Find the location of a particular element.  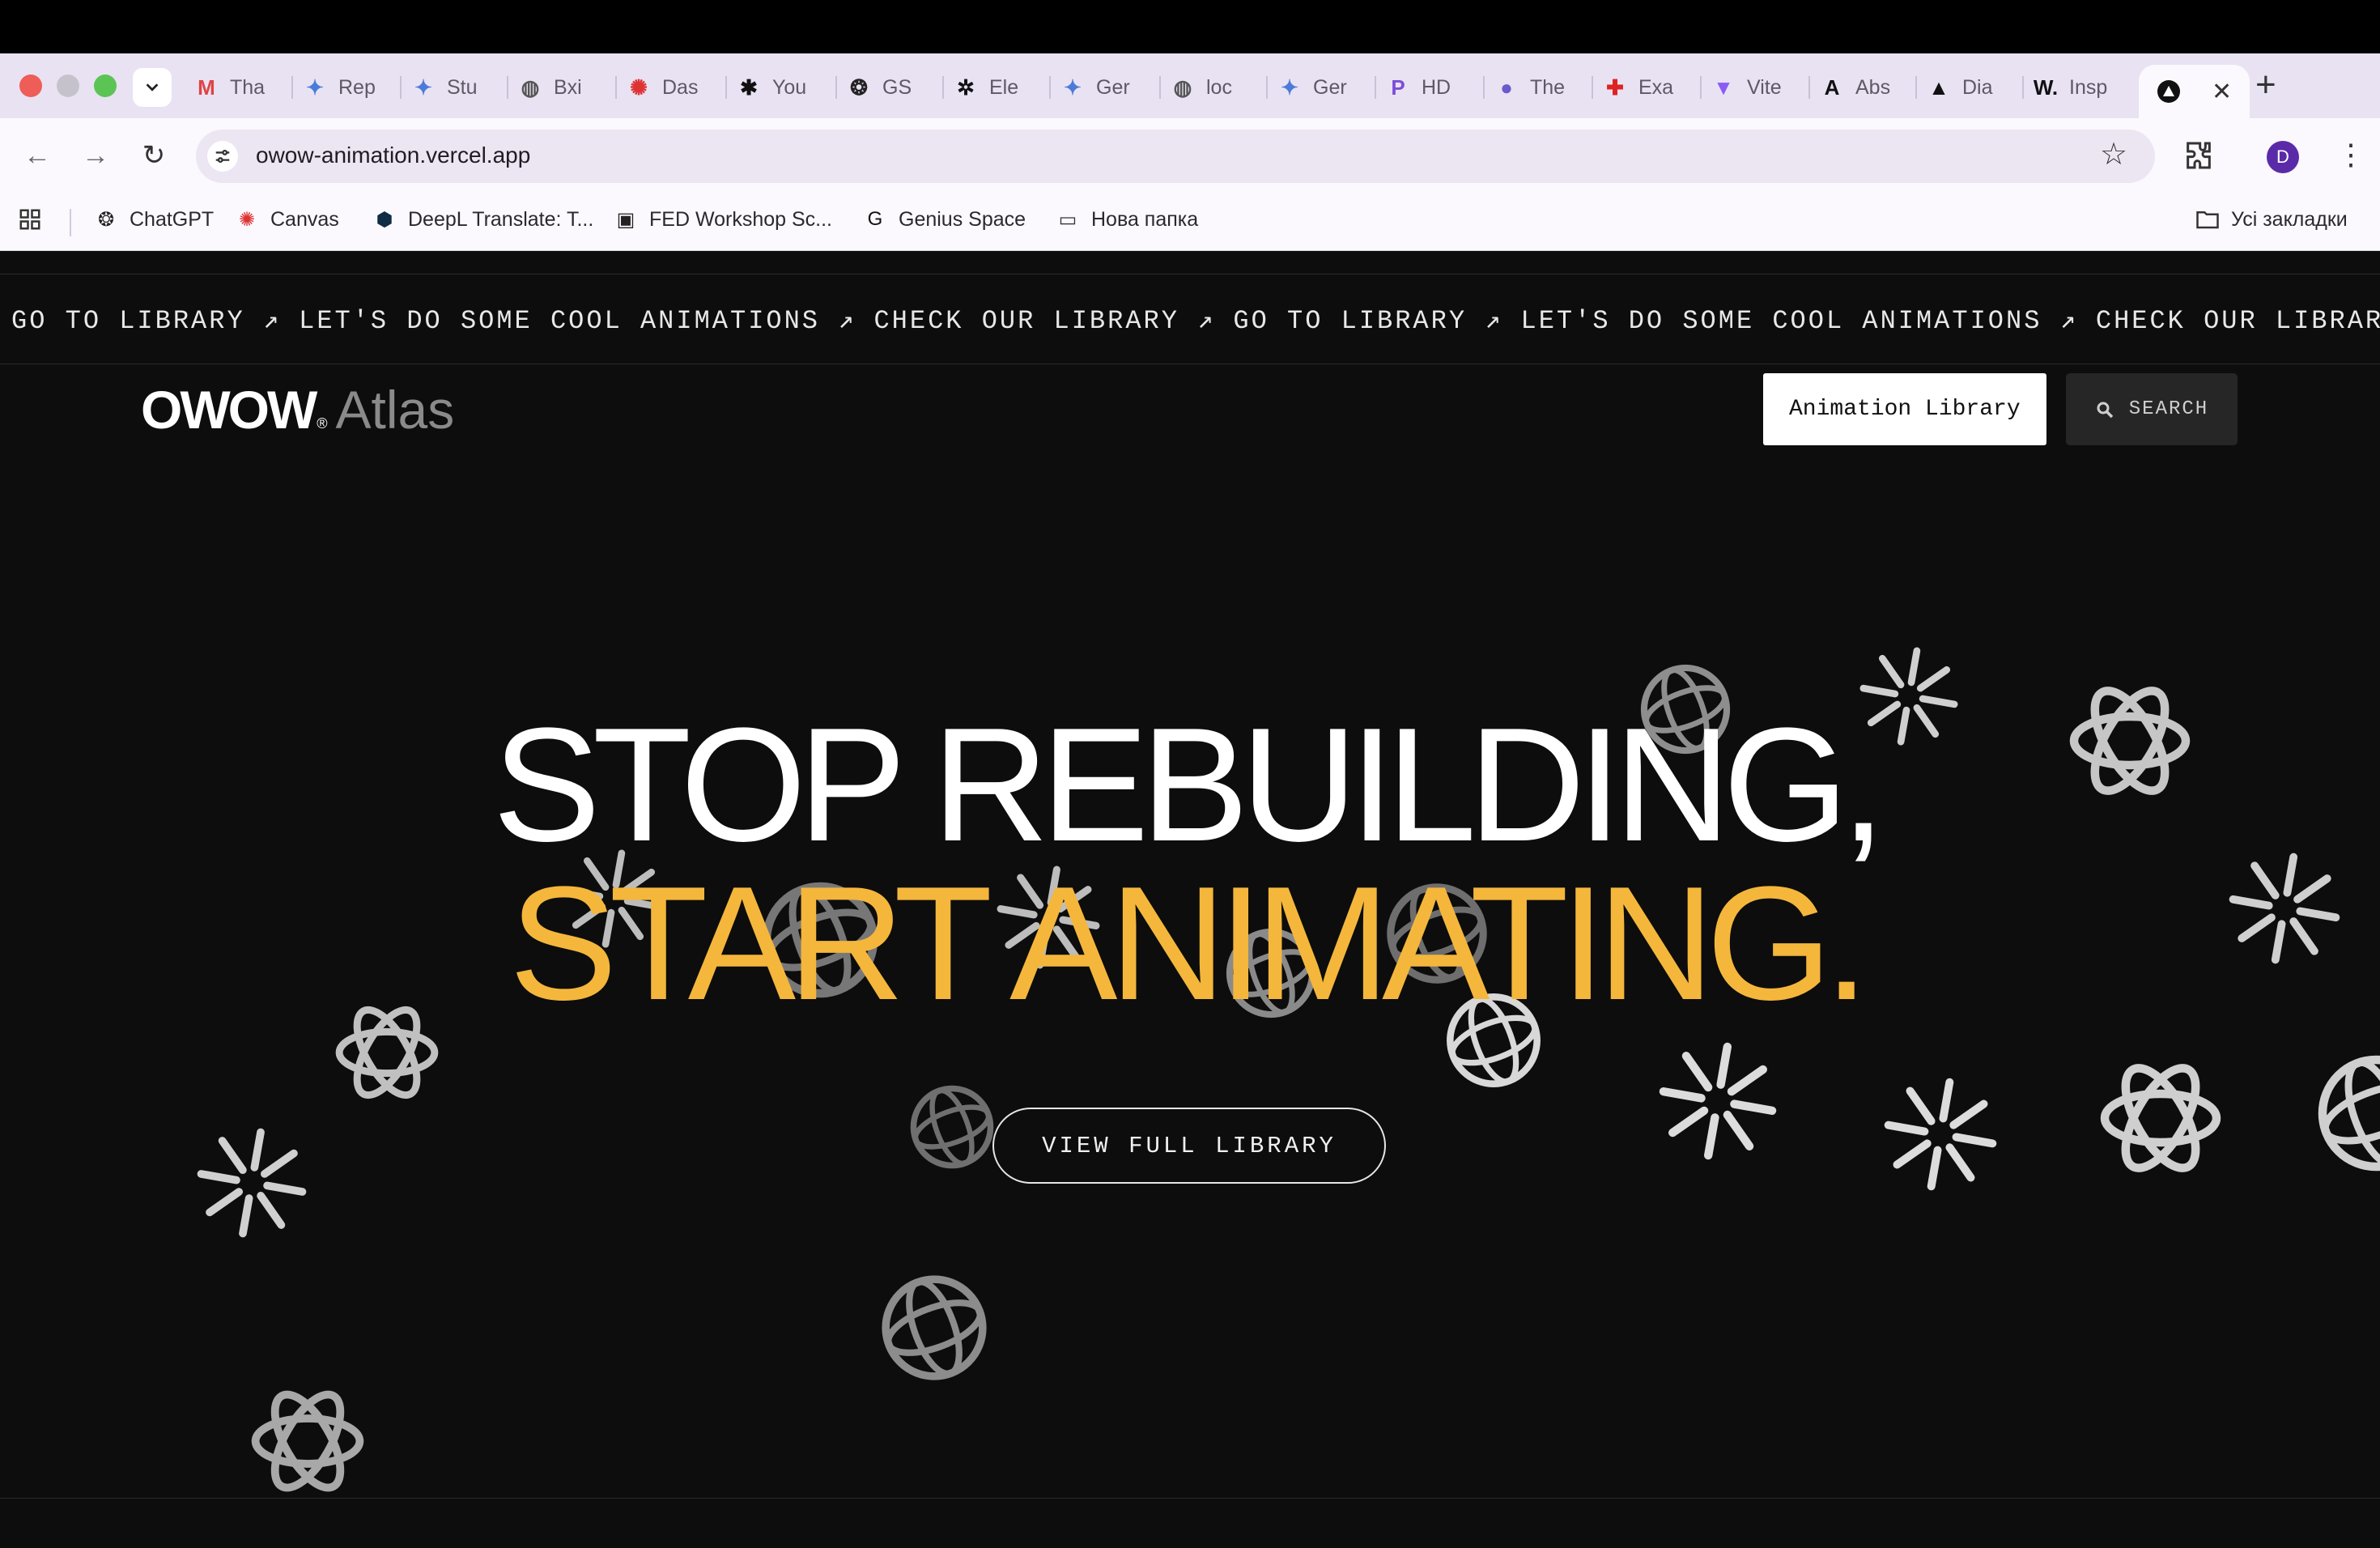

tab-15: A Abs is located at coordinates (1865, 87).